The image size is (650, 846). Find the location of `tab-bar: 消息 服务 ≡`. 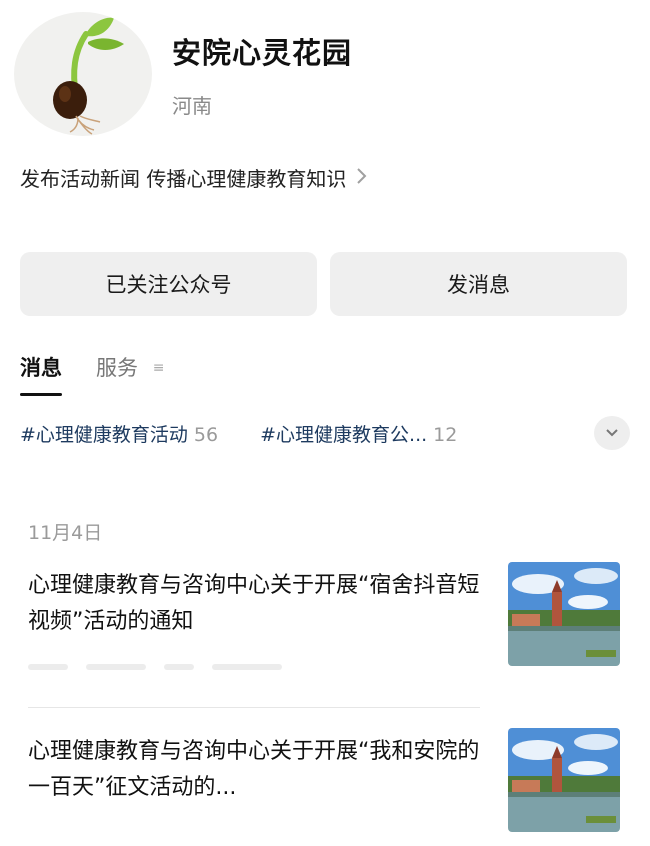

tab-bar: 消息 服务 ≡ is located at coordinates (92, 374).